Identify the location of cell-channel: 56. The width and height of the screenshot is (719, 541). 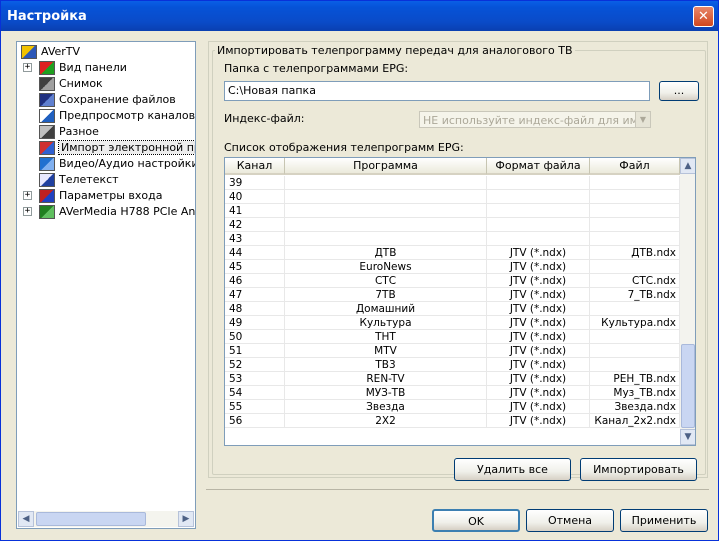
(255, 421).